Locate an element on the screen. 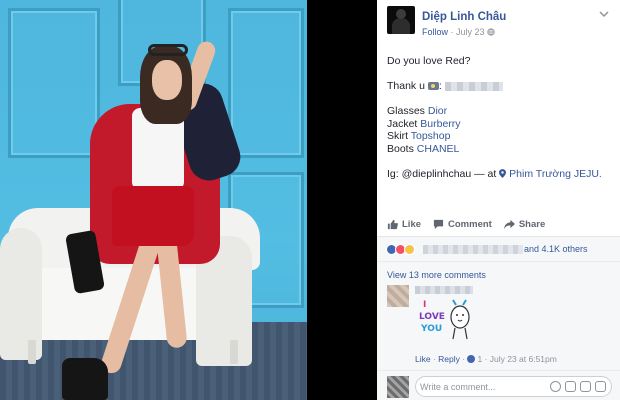  comment-box is located at coordinates (513, 386).